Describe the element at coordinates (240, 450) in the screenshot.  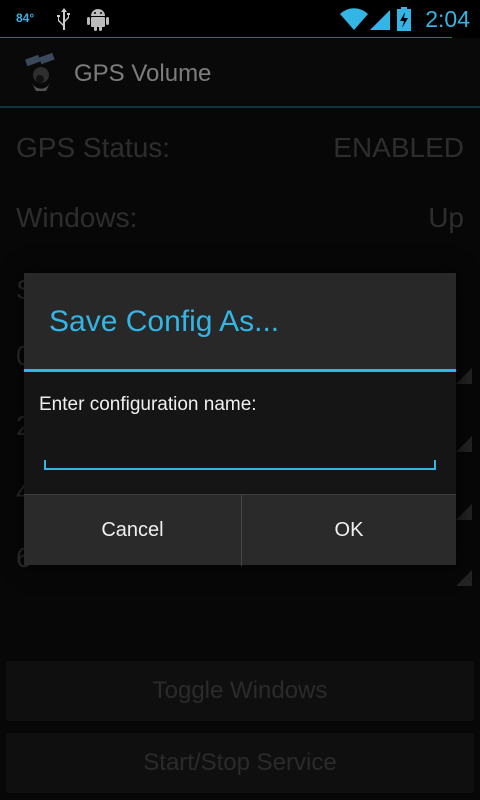
I see `config-name-input` at that location.